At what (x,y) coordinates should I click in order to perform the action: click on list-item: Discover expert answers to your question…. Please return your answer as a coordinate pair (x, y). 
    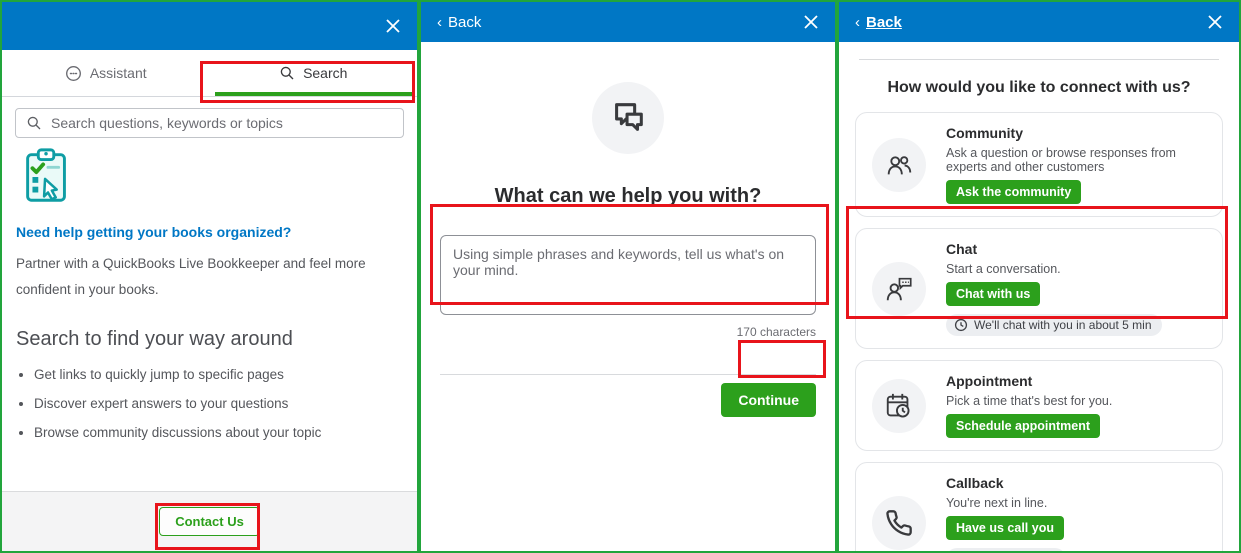
    Looking at the image, I should click on (218, 403).